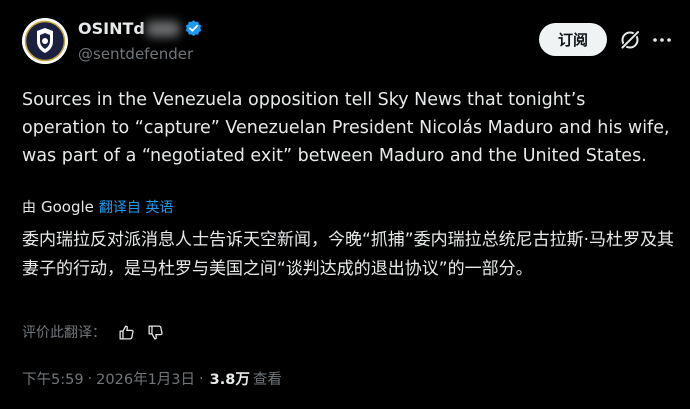 Image resolution: width=690 pixels, height=409 pixels. What do you see at coordinates (267, 380) in the screenshot?
I see `views-label: 查看` at bounding box center [267, 380].